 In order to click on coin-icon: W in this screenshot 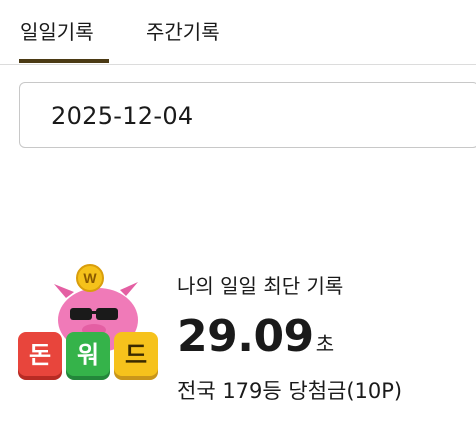, I will do `click(90, 278)`.